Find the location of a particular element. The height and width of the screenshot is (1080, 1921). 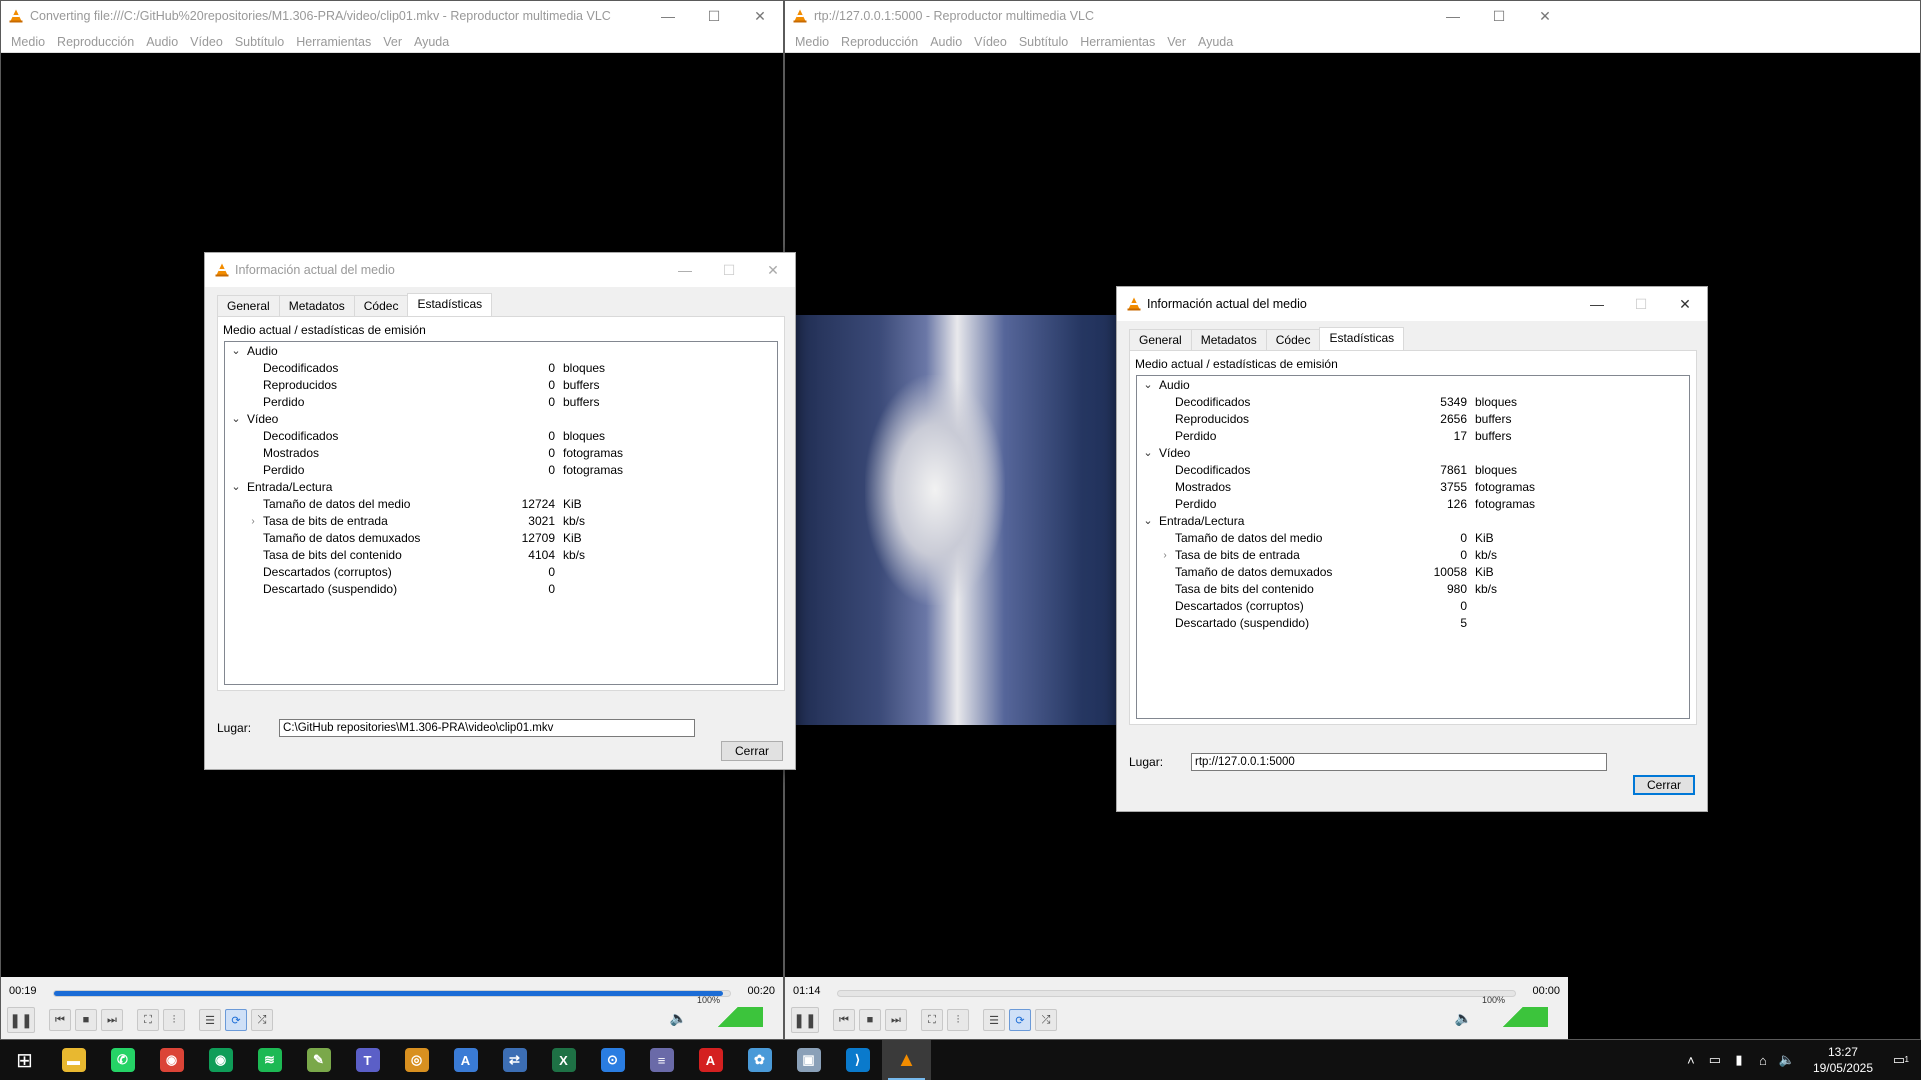

chrome-icon: ◉ is located at coordinates (171, 1060).